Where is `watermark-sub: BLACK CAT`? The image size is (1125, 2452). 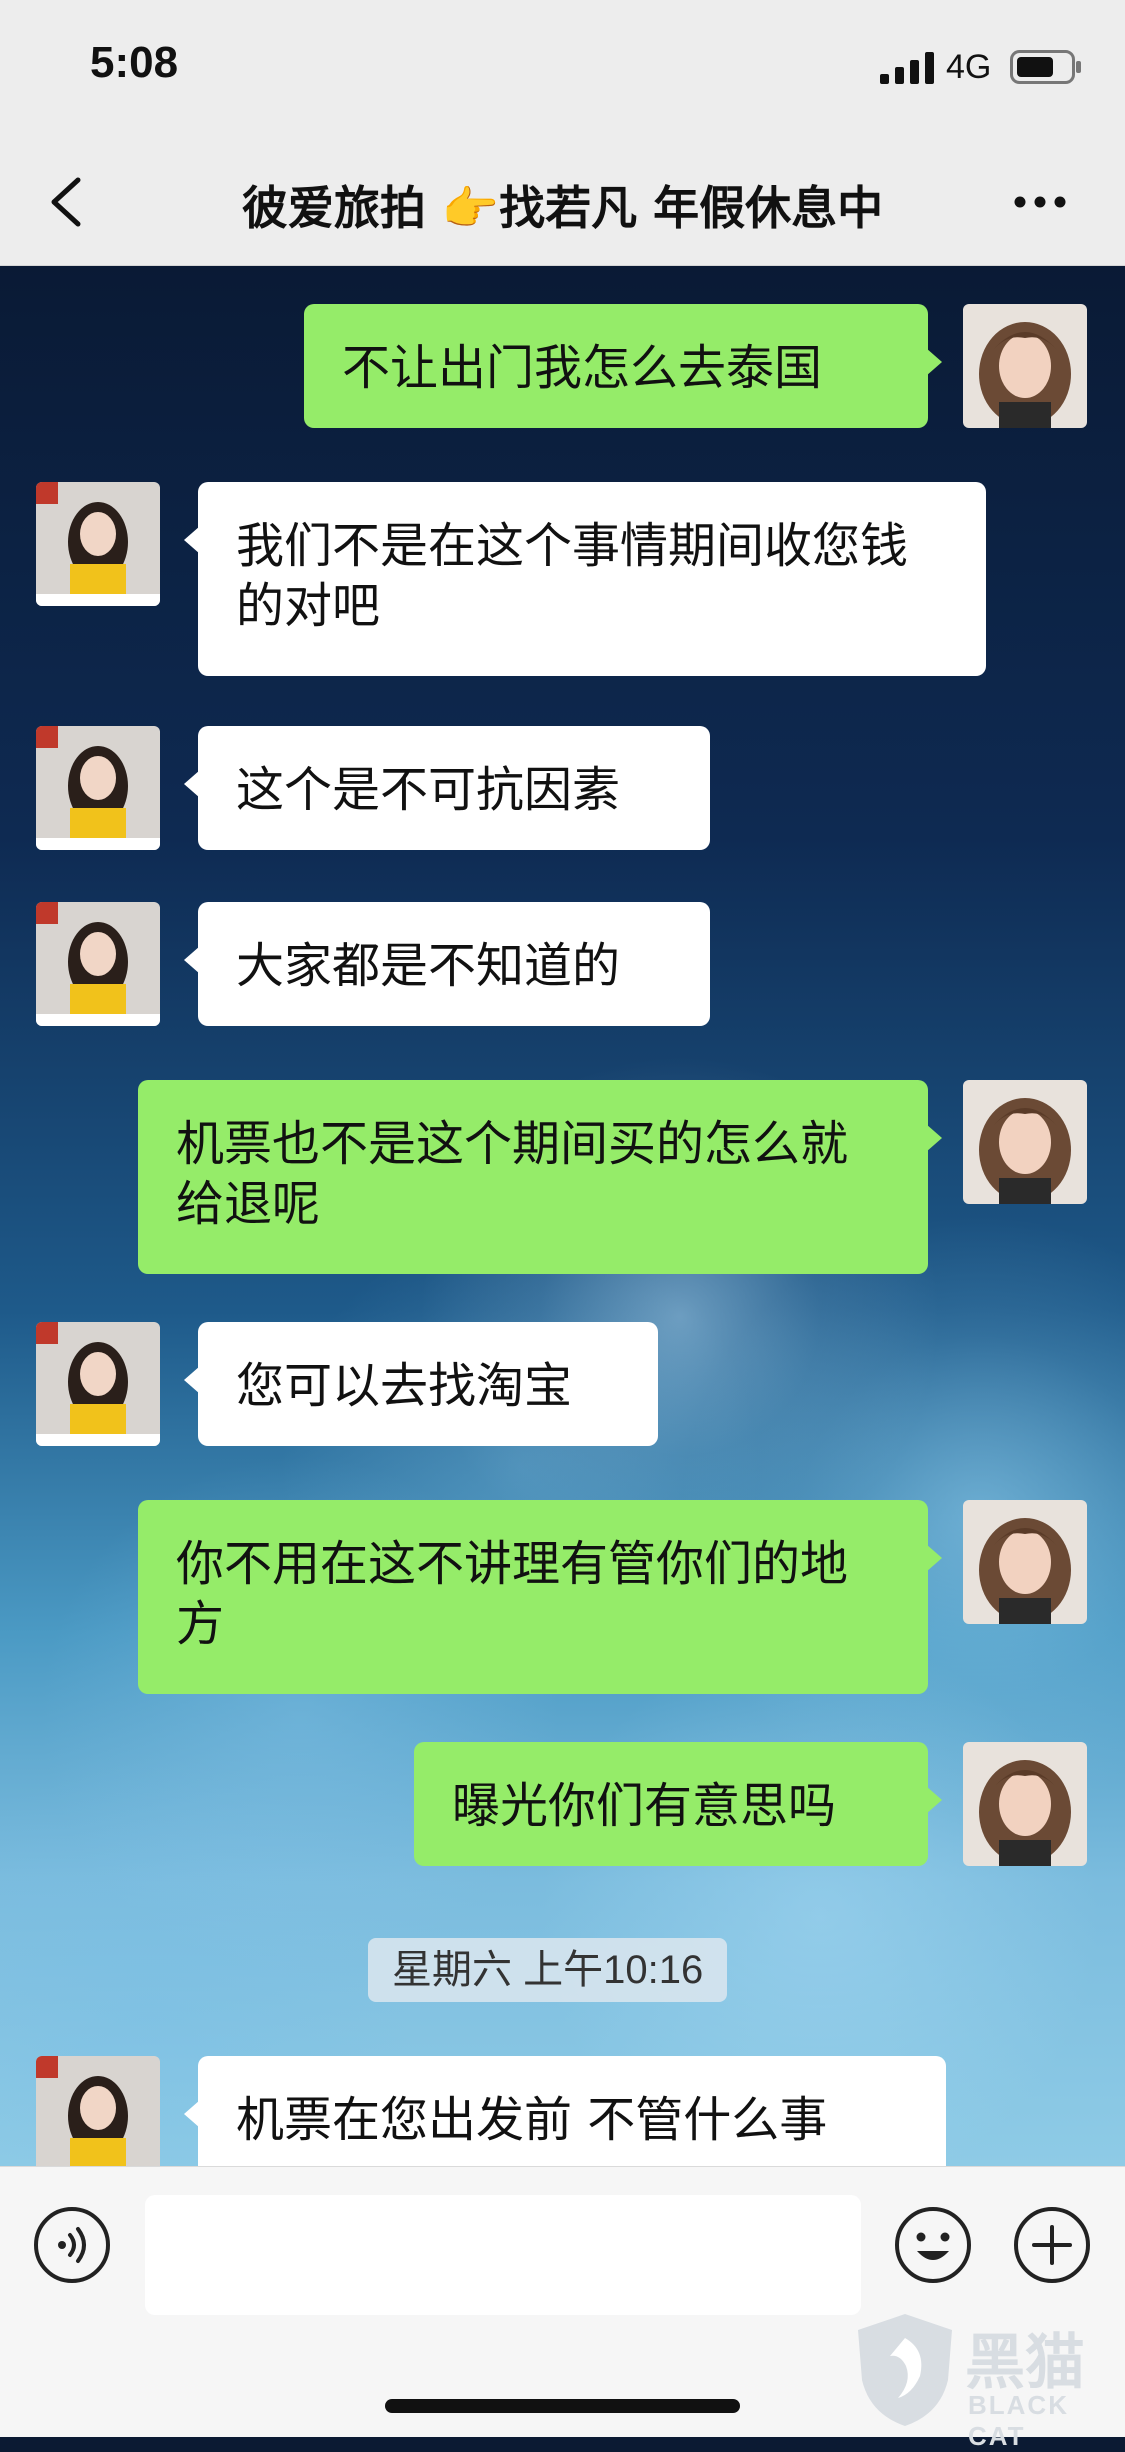 watermark-sub: BLACK CAT is located at coordinates (1018, 2420).